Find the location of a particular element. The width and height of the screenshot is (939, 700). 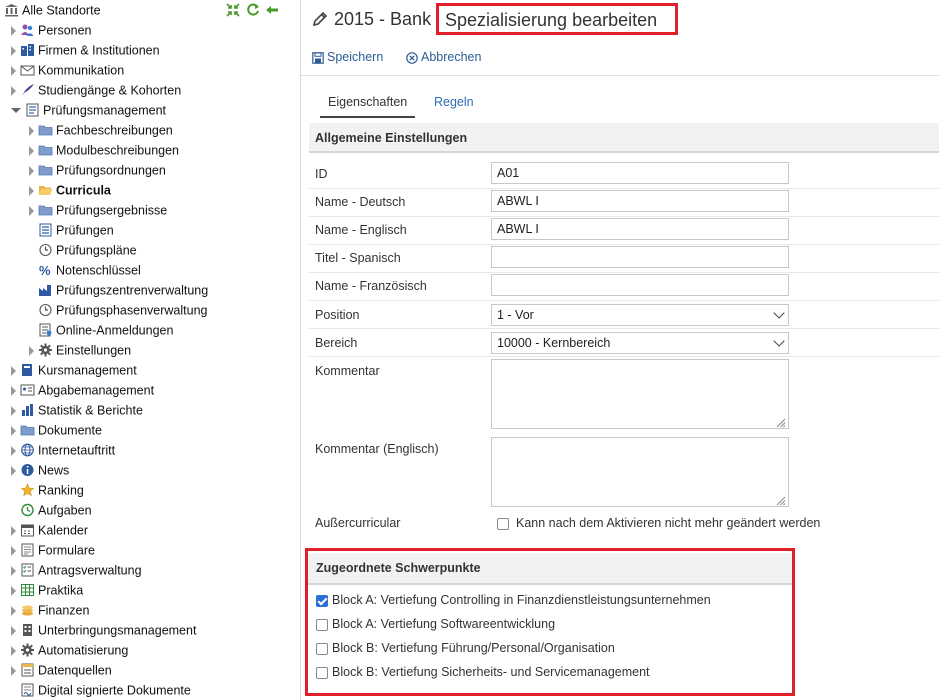

sidebar-item: Kalender is located at coordinates (49, 530).